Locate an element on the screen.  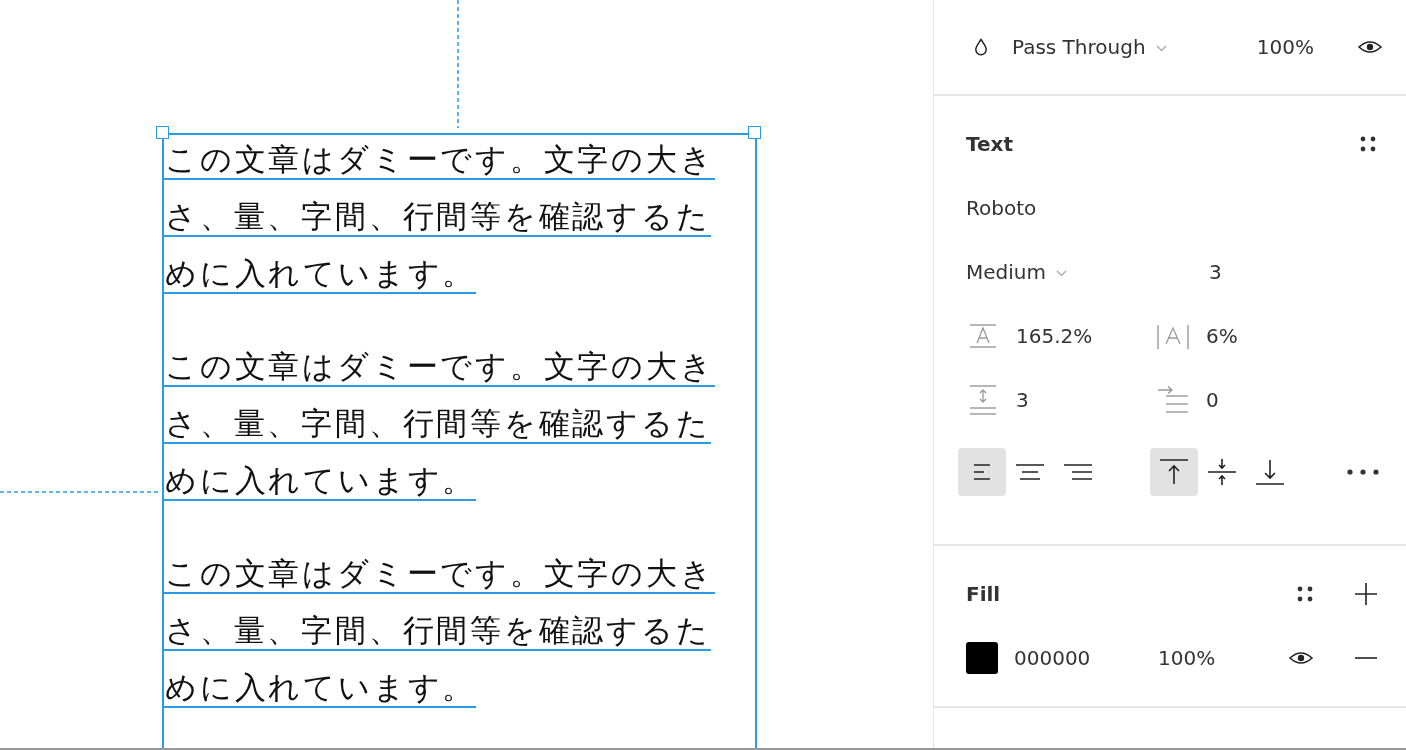
align-left-icon is located at coordinates (982, 472).